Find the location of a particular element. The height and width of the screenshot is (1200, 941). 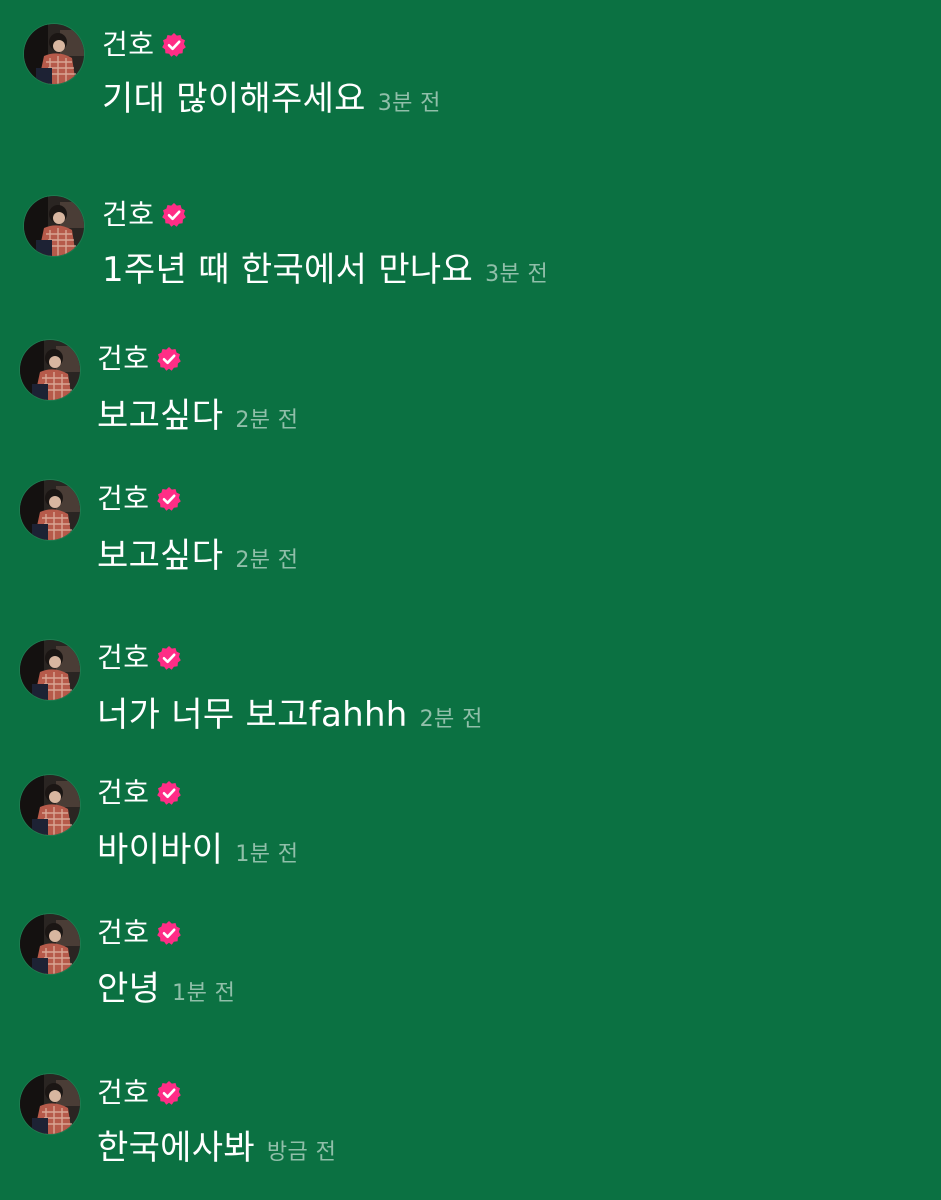

message-body: 너가 너무 보고fahhh 2분 전 is located at coordinates (290, 715).